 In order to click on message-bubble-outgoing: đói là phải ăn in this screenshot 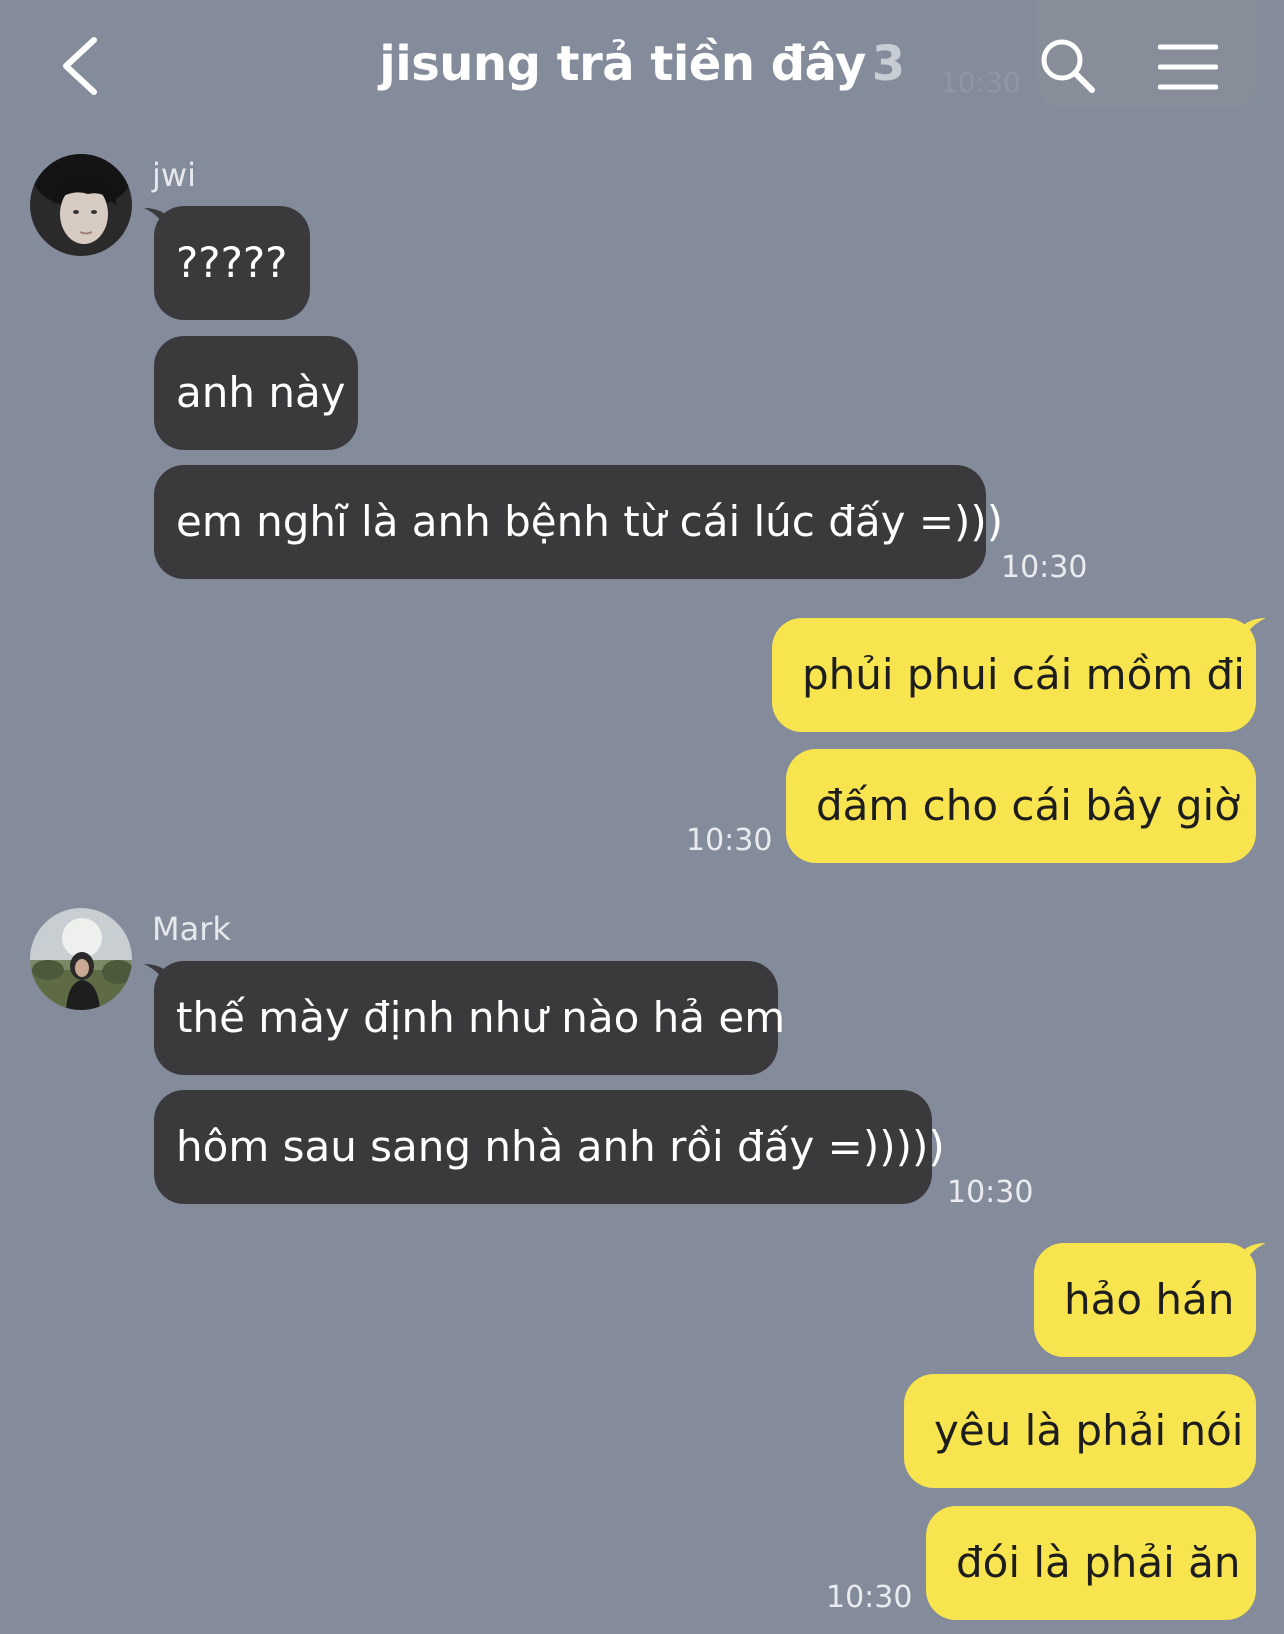, I will do `click(1091, 1563)`.